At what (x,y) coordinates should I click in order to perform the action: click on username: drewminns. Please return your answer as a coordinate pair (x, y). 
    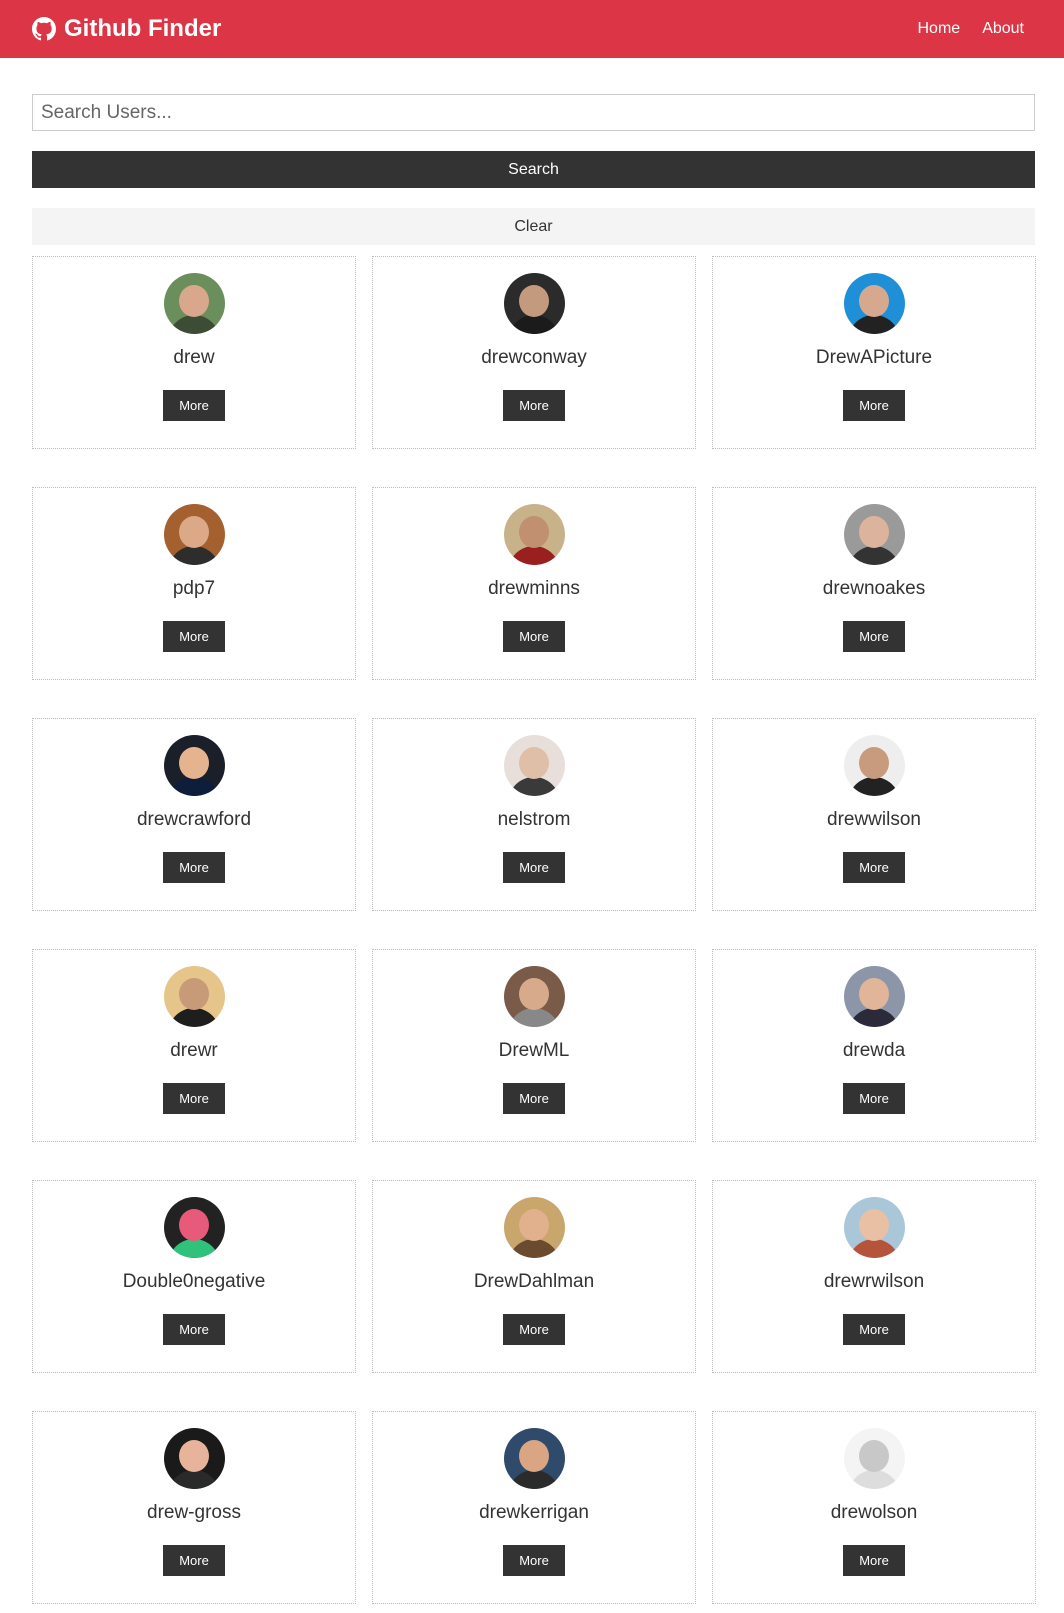
    Looking at the image, I should click on (534, 588).